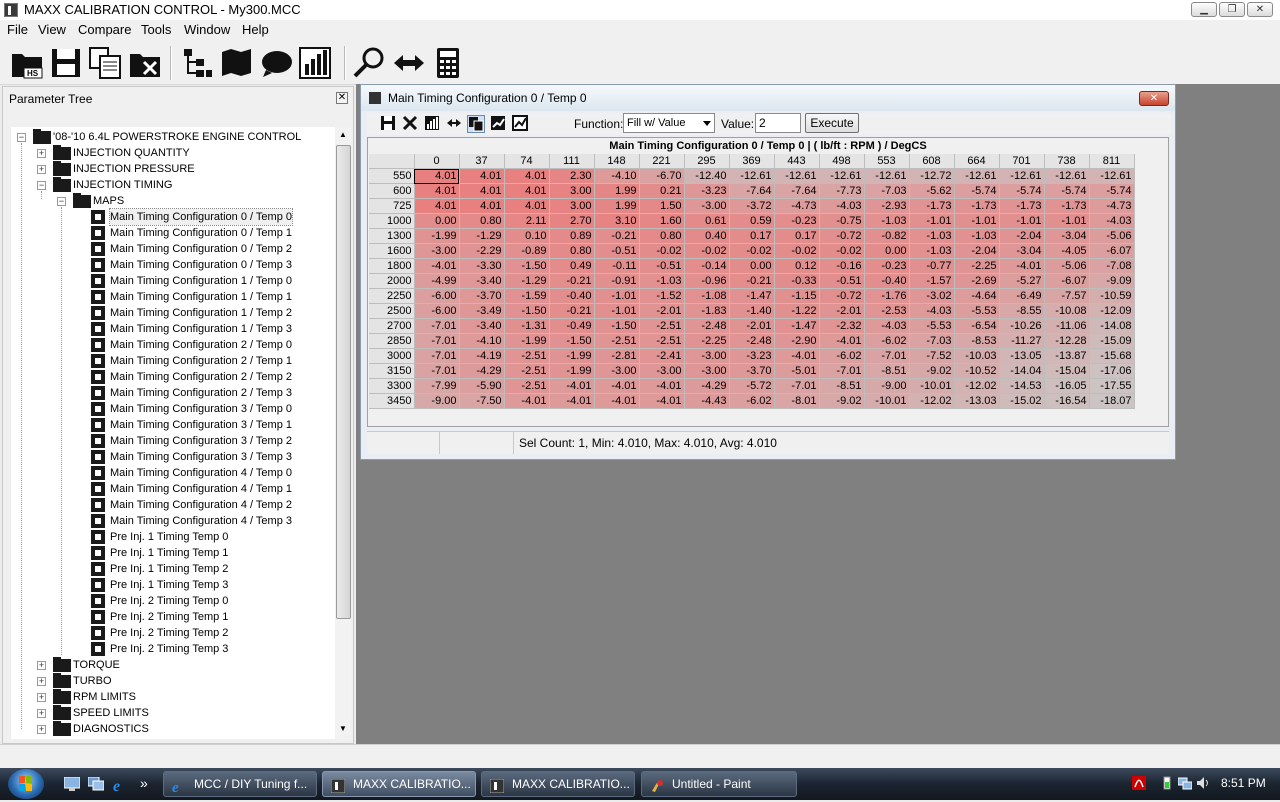  Describe the element at coordinates (105, 63) in the screenshot. I see `copy-icon` at that location.